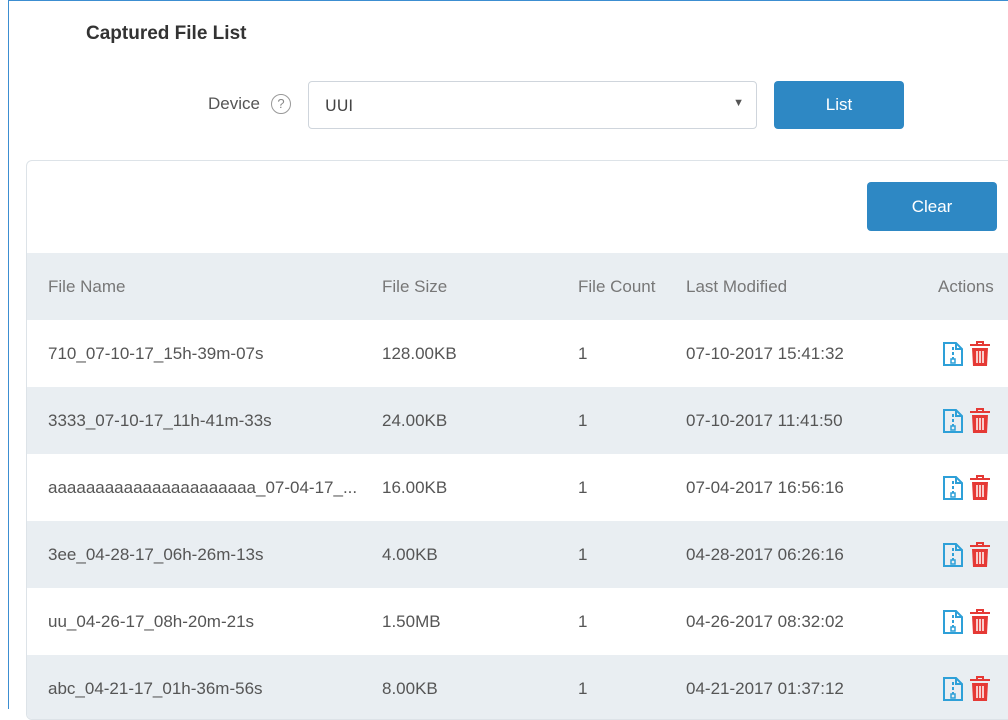 The image size is (1008, 720). What do you see at coordinates (415, 420) in the screenshot?
I see `file-size-cell: 24.00KB` at bounding box center [415, 420].